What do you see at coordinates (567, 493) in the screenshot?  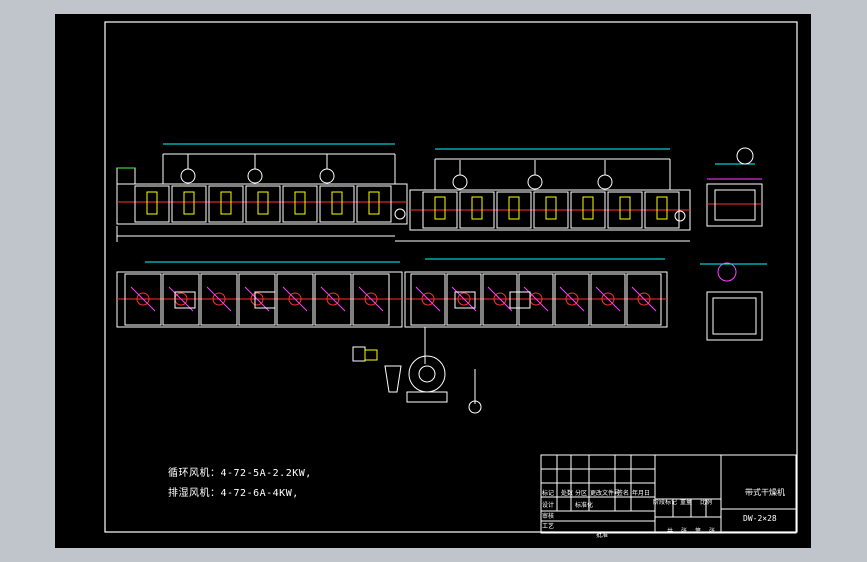 I see `tb-cell-1: 处数` at bounding box center [567, 493].